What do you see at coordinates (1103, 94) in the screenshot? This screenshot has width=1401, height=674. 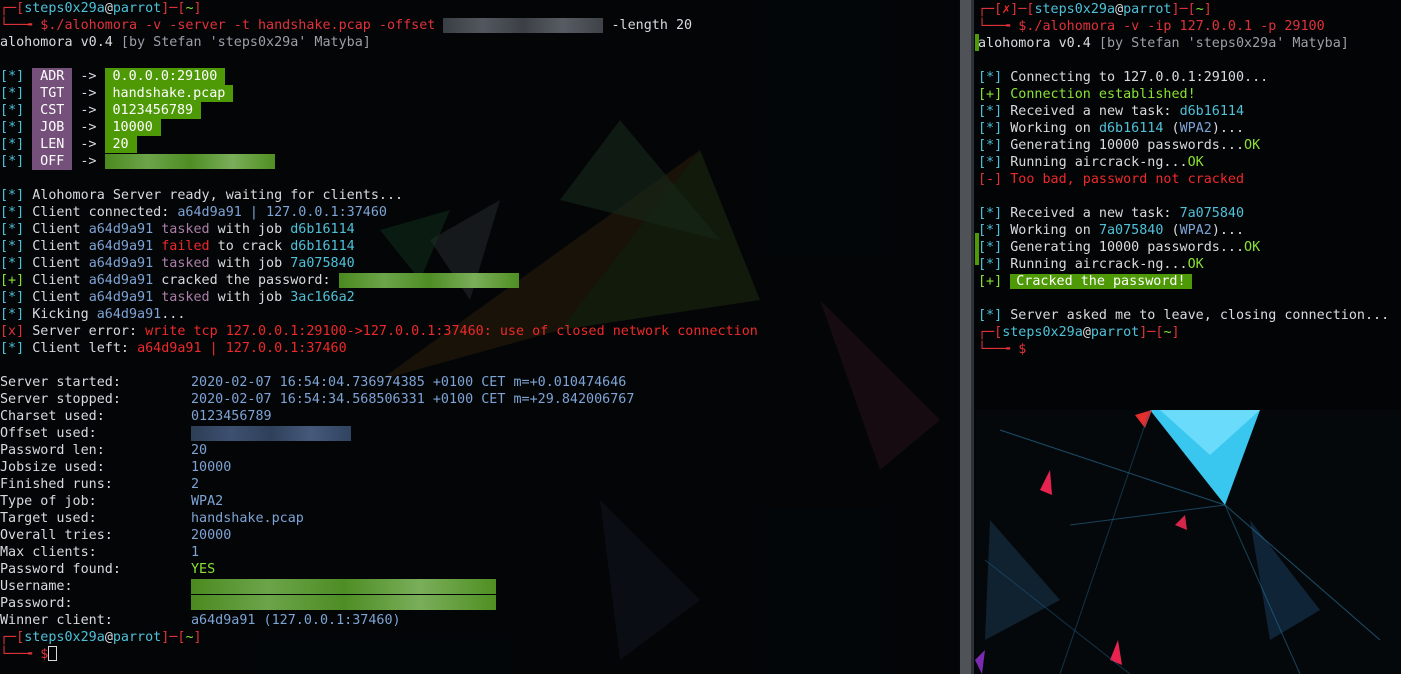 I see `log-success: Connection established!` at bounding box center [1103, 94].